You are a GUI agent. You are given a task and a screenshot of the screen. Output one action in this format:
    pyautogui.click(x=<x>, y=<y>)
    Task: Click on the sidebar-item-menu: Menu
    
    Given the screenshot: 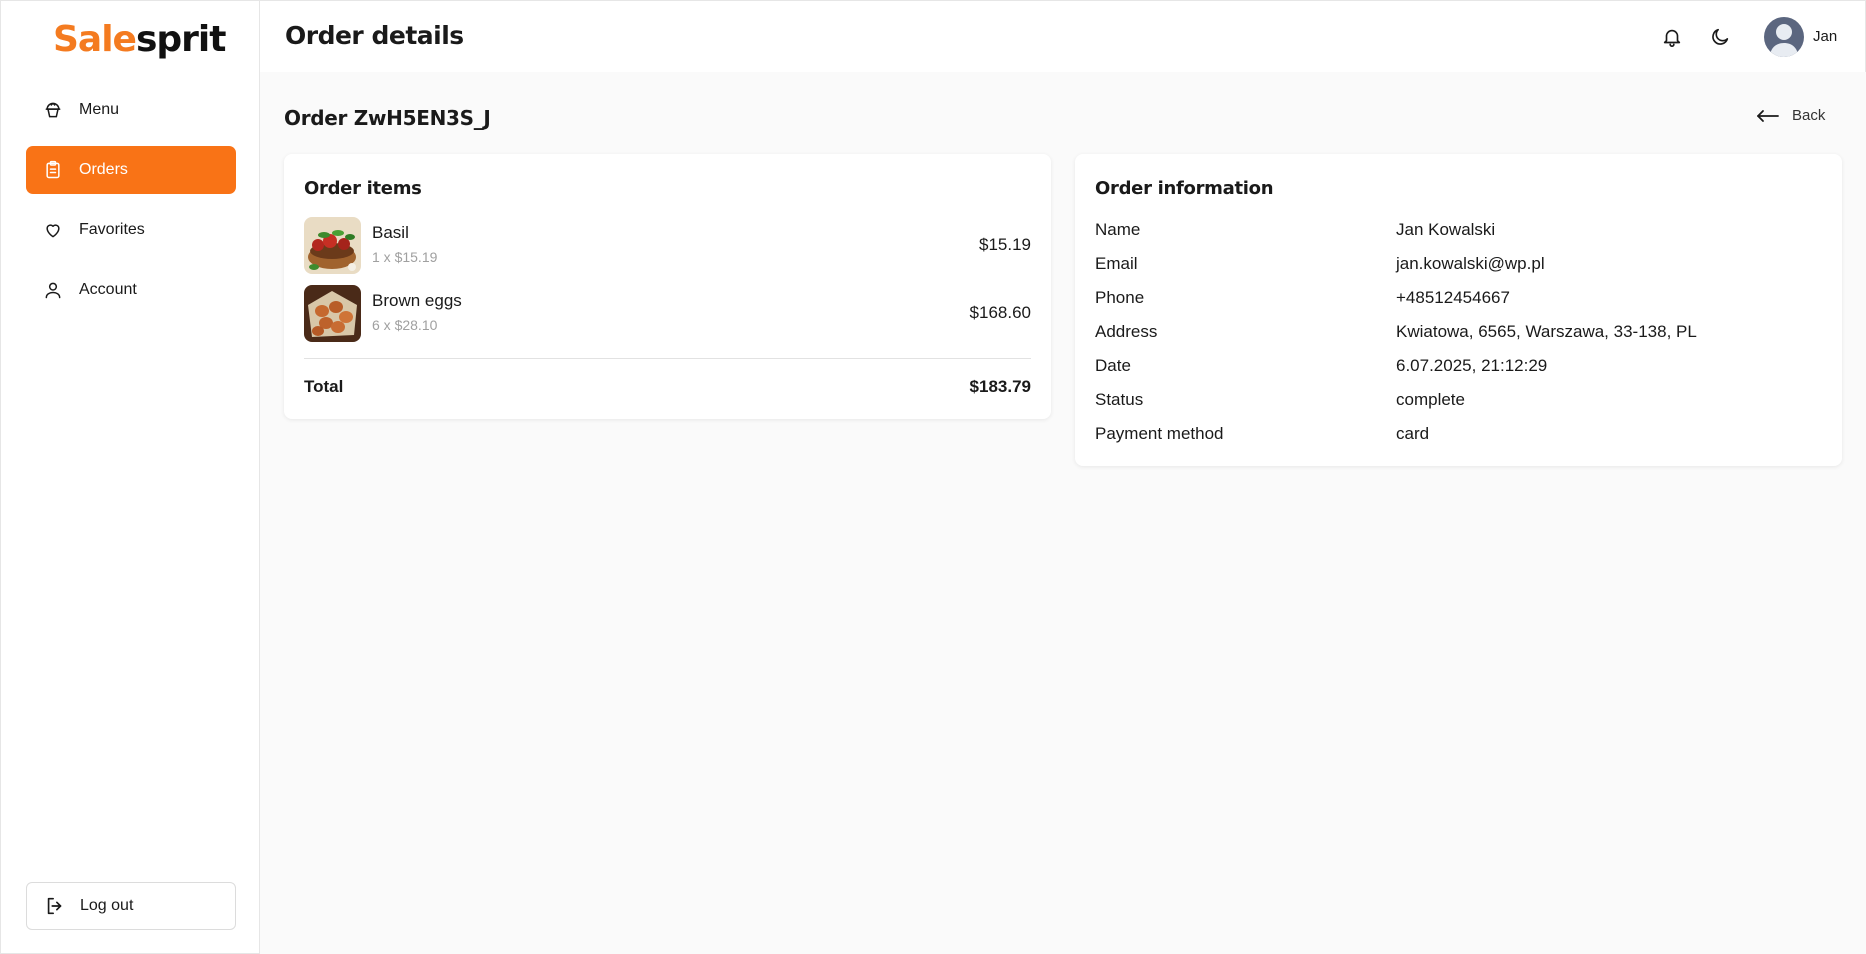 What is the action you would take?
    pyautogui.click(x=131, y=110)
    